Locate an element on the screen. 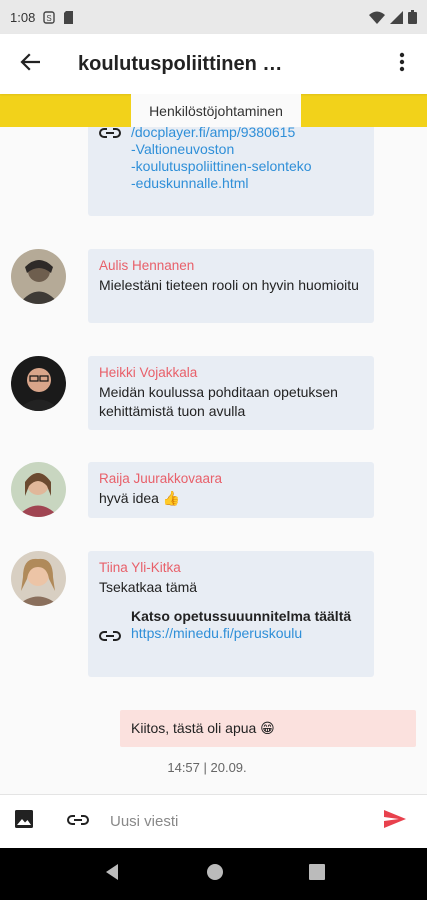 The width and height of the screenshot is (427, 900). sender-name: Raija Juurakkovaara is located at coordinates (231, 478).